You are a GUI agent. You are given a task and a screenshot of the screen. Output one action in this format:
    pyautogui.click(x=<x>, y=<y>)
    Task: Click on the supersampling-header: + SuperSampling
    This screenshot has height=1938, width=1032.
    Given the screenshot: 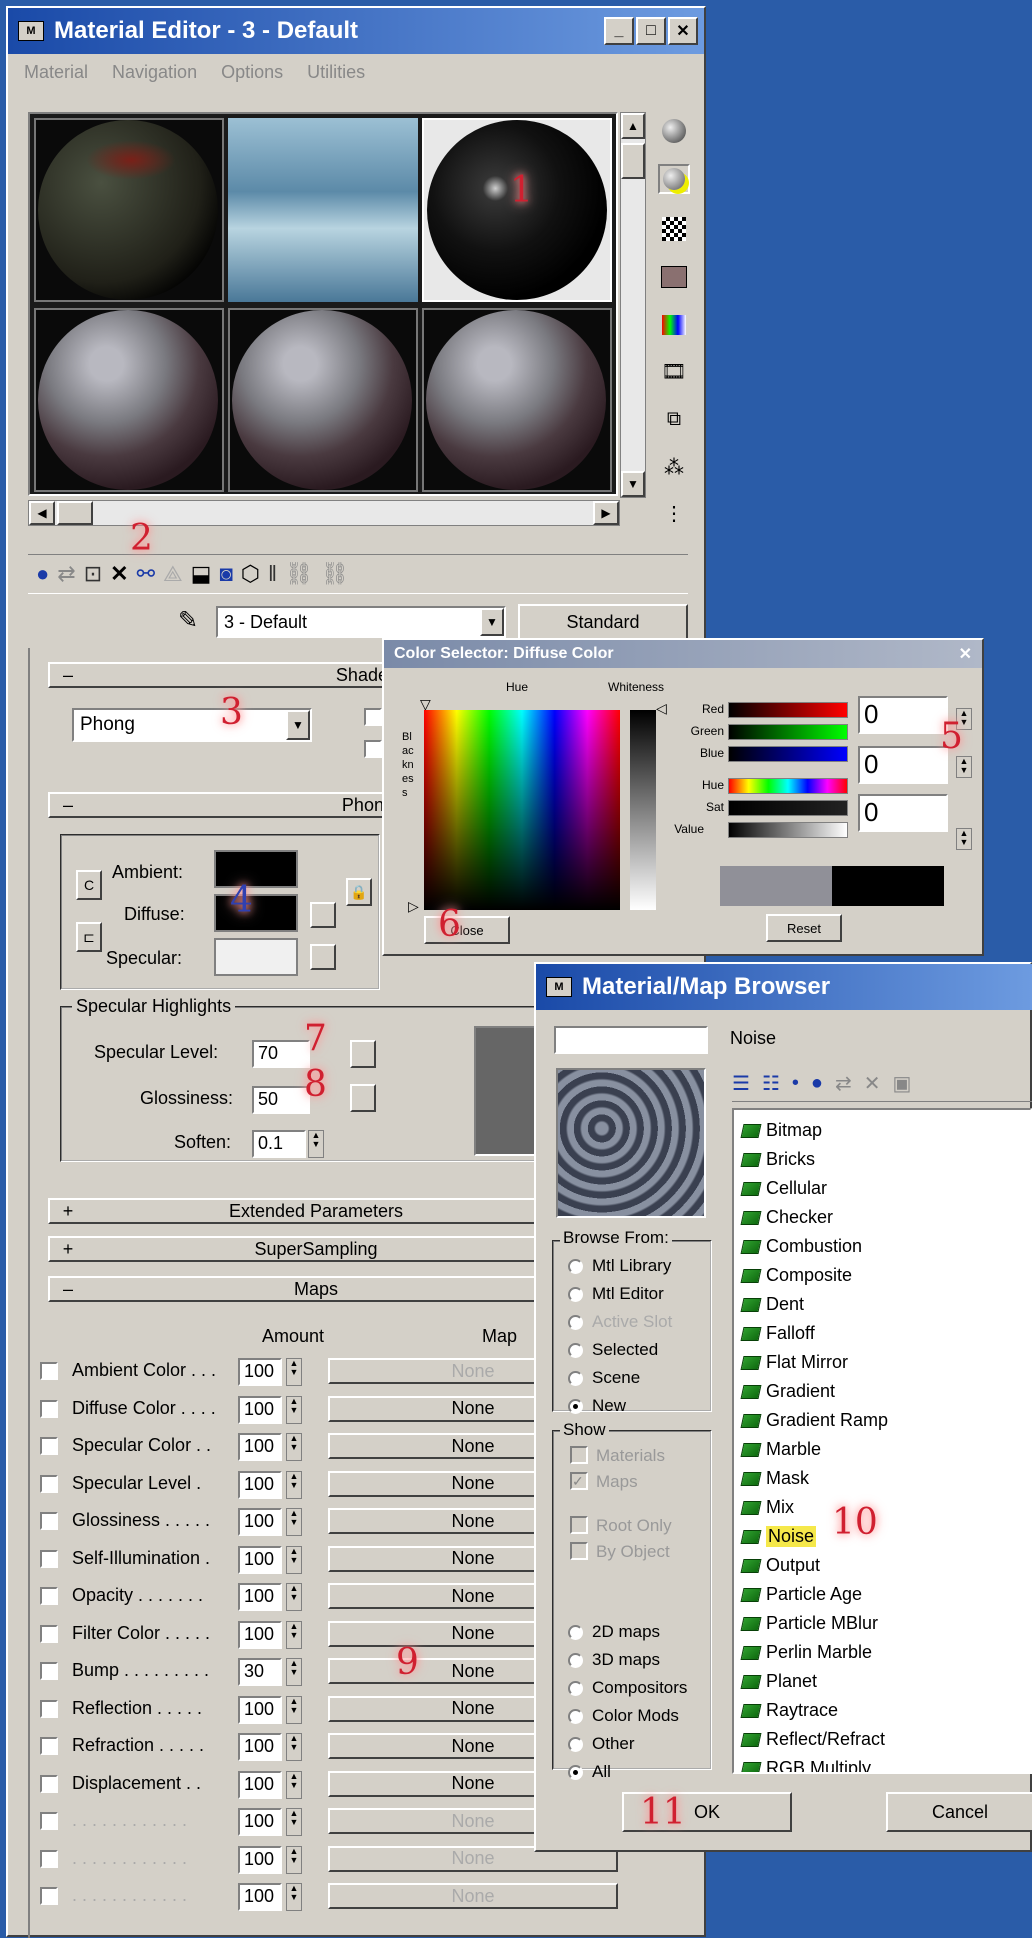 What is the action you would take?
    pyautogui.click(x=298, y=1249)
    